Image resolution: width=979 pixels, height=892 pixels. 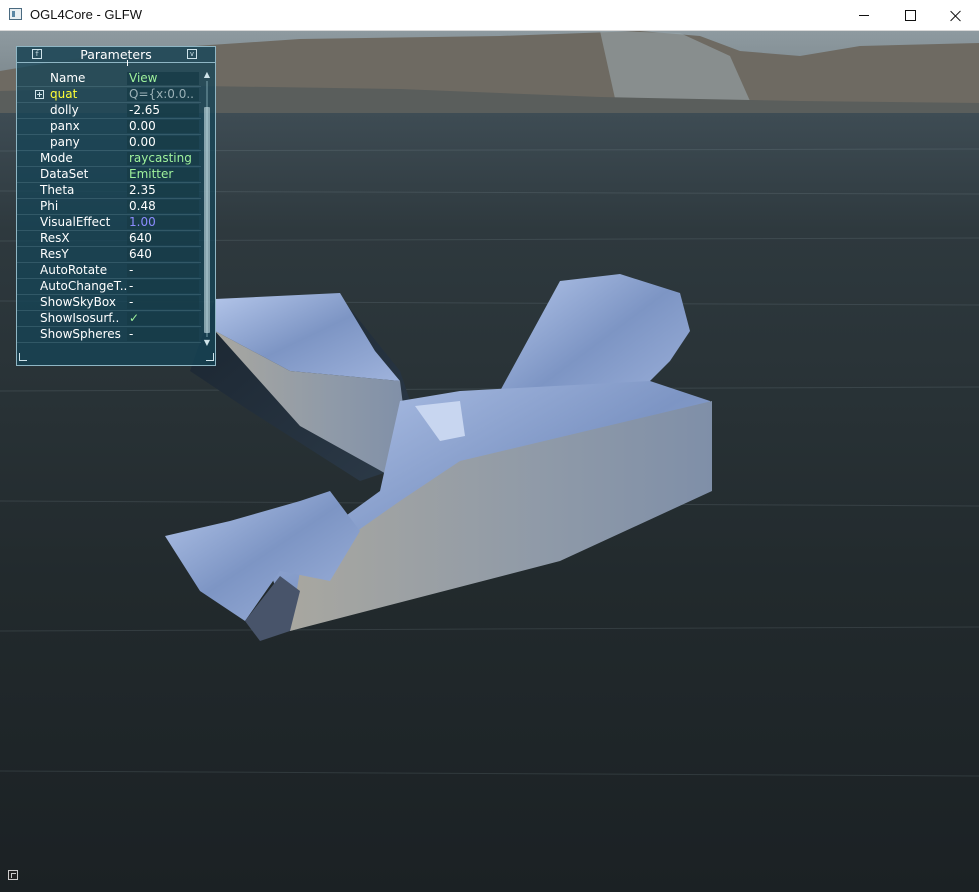 What do you see at coordinates (109, 191) in the screenshot?
I see `param-row-theta: Theta 2.35` at bounding box center [109, 191].